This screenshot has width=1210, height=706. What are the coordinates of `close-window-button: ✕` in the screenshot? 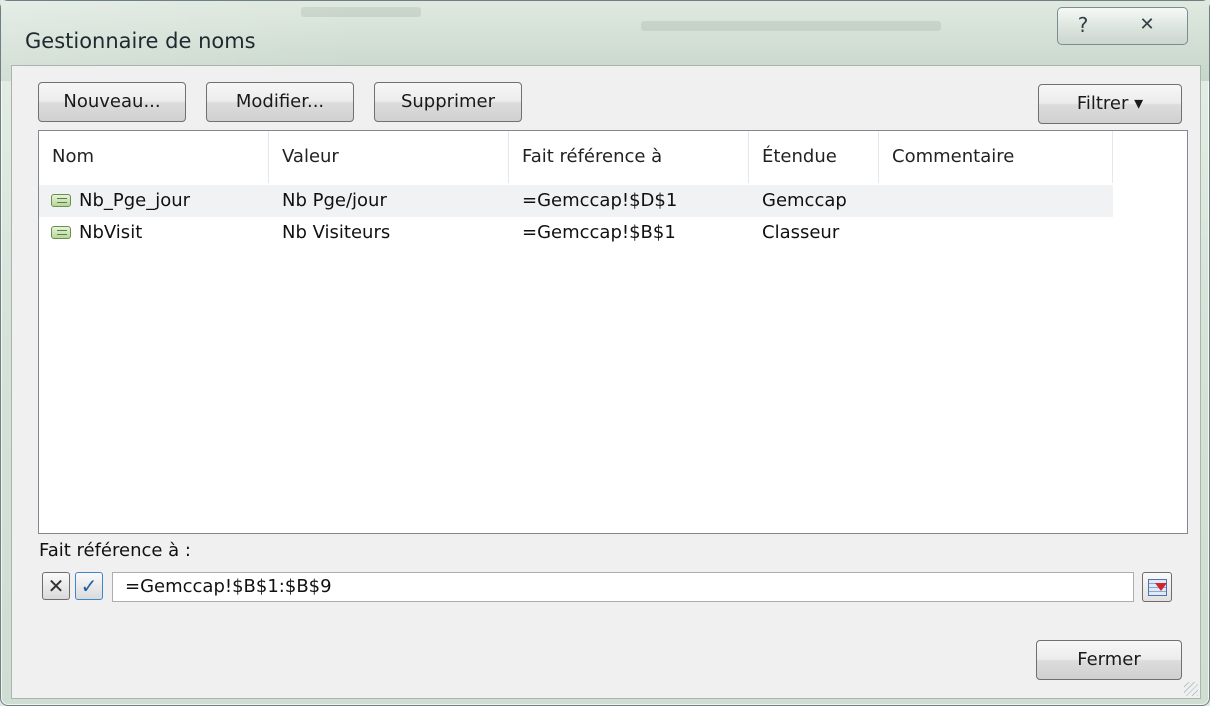 It's located at (1147, 26).